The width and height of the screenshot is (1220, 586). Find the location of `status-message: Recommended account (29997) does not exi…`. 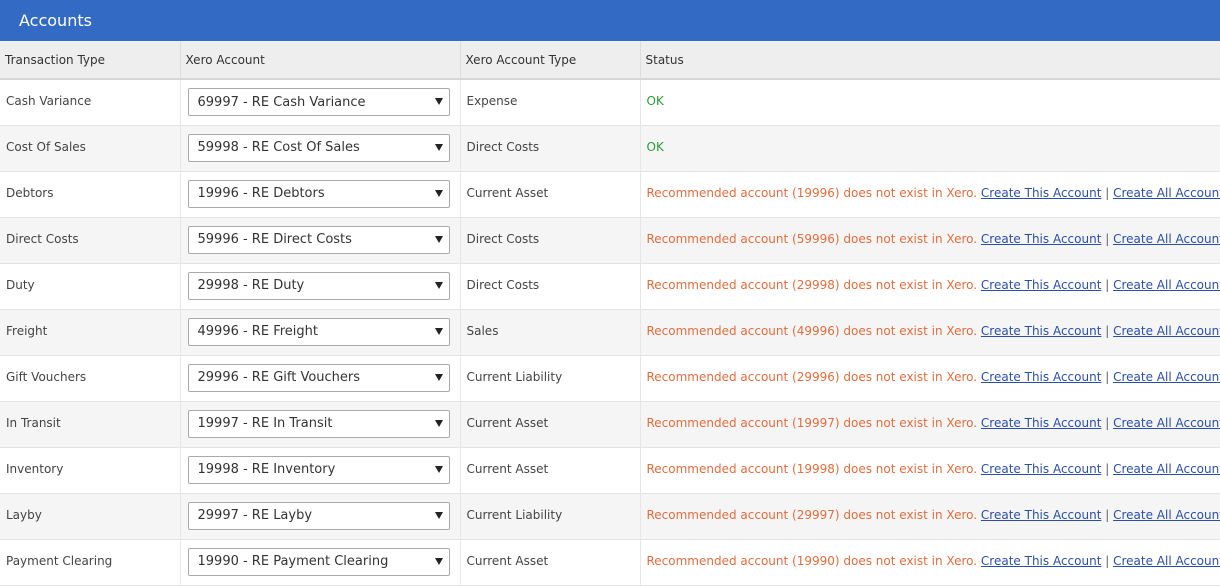

status-message: Recommended account (29997) does not exi… is located at coordinates (812, 515).